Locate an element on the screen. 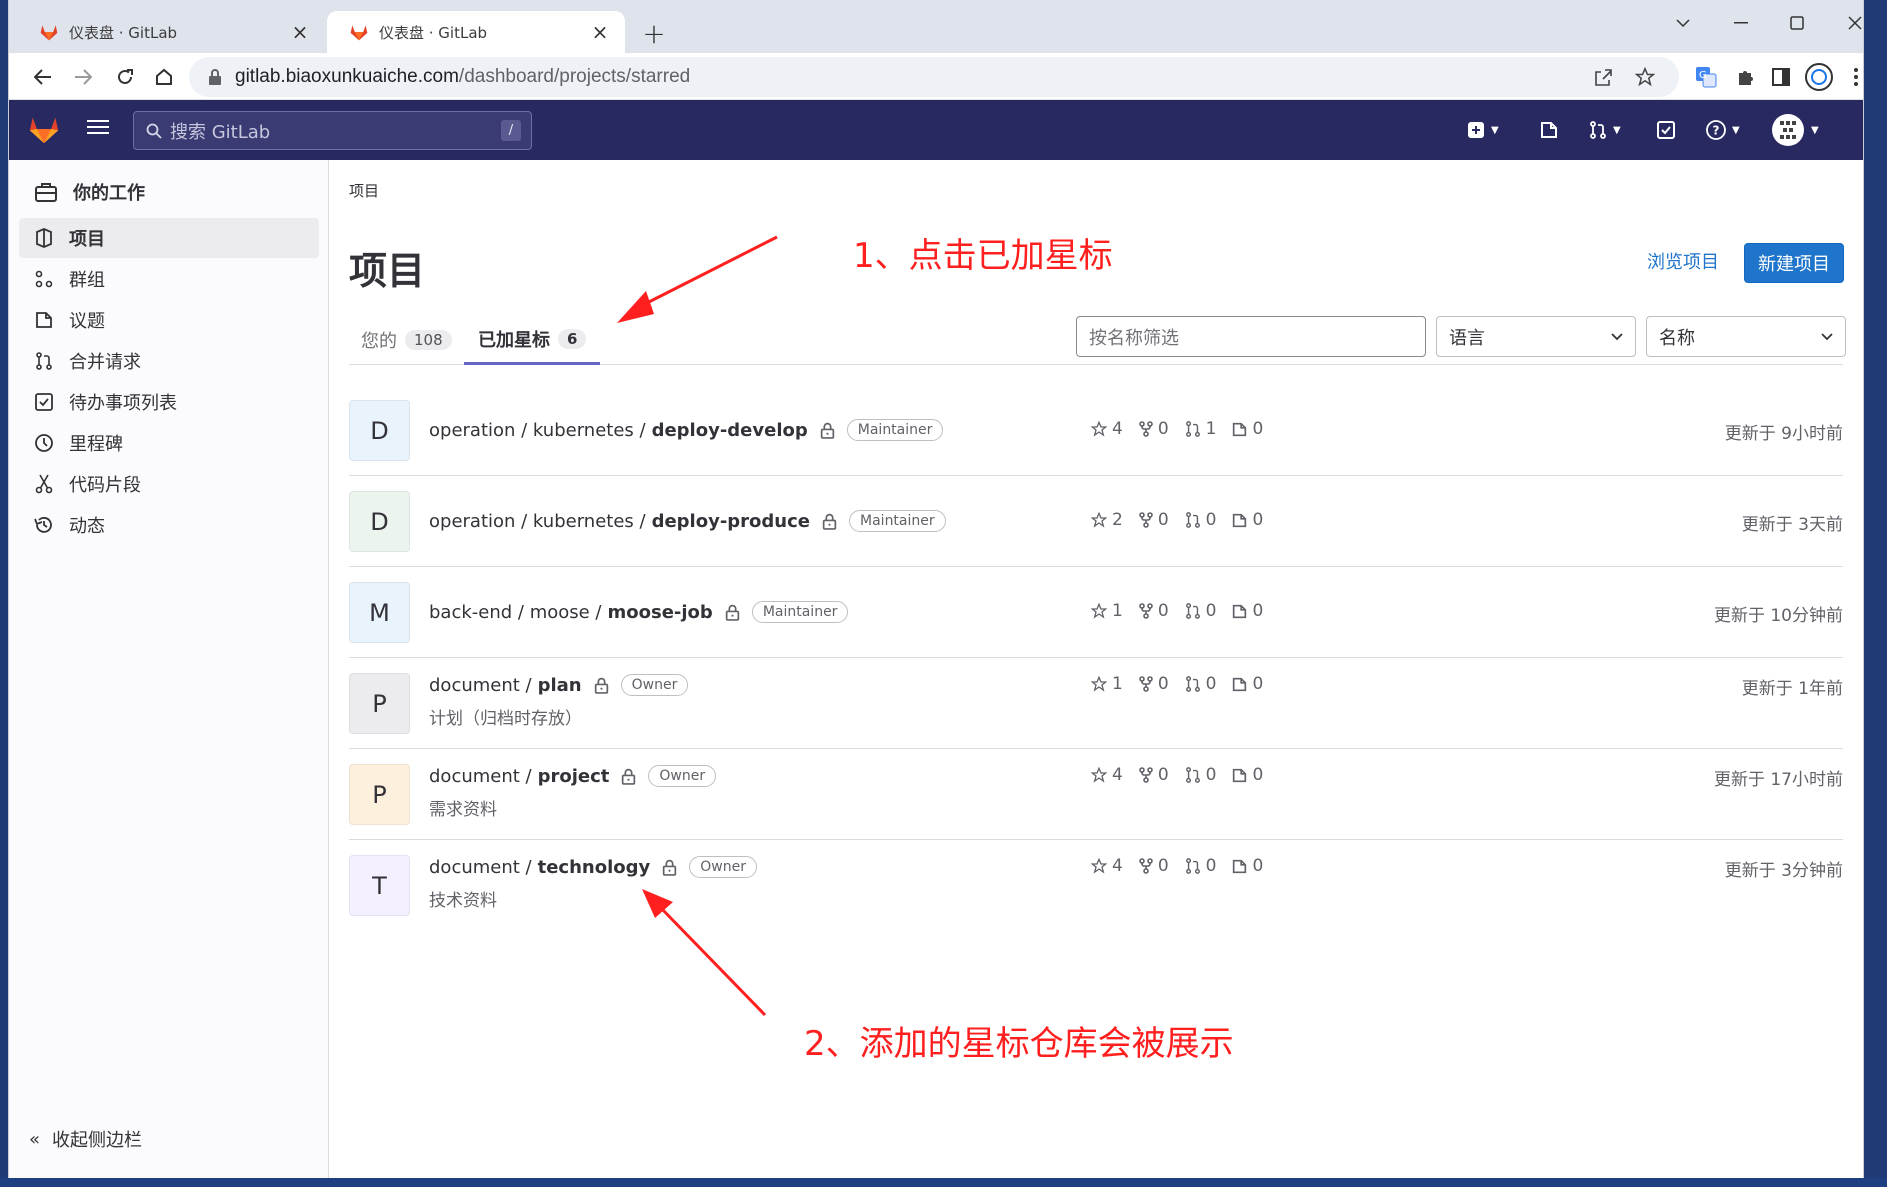  star-icon is located at coordinates (1099, 684).